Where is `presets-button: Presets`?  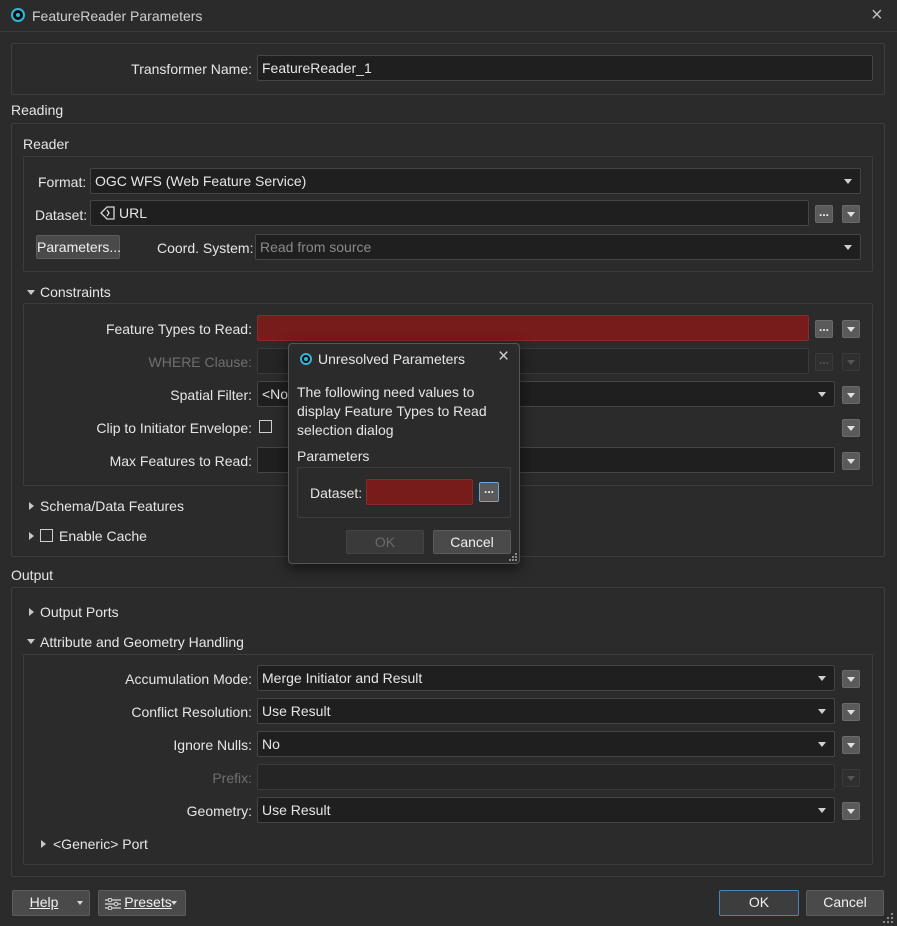 presets-button: Presets is located at coordinates (142, 903).